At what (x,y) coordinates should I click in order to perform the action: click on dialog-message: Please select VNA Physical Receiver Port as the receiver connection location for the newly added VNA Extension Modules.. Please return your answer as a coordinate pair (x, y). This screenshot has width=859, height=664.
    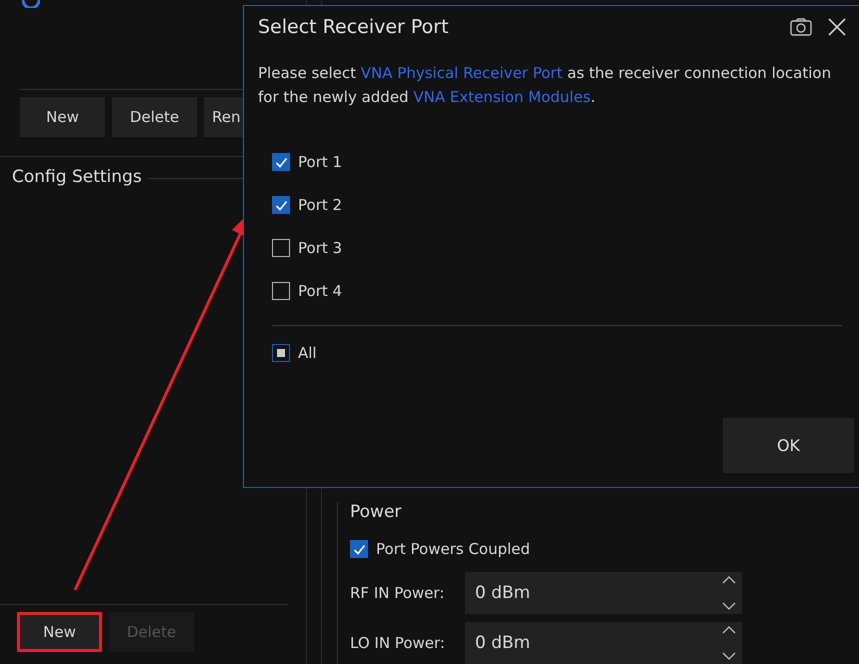
    Looking at the image, I should click on (545, 85).